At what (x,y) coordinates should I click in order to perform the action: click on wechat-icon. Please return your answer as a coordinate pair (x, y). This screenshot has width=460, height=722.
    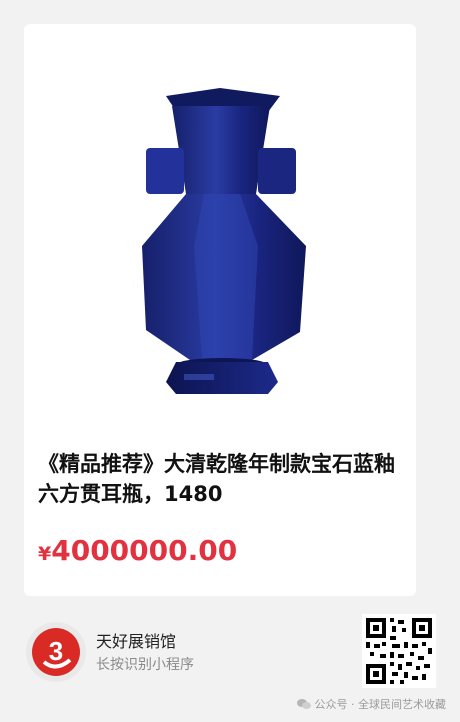
    Looking at the image, I should click on (303, 704).